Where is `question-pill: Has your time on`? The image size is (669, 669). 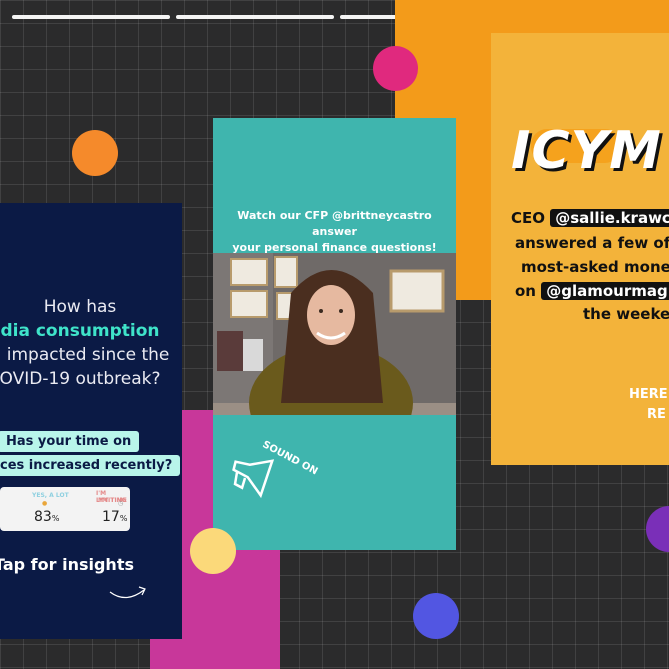
question-pill: Has your time on is located at coordinates (70, 441).